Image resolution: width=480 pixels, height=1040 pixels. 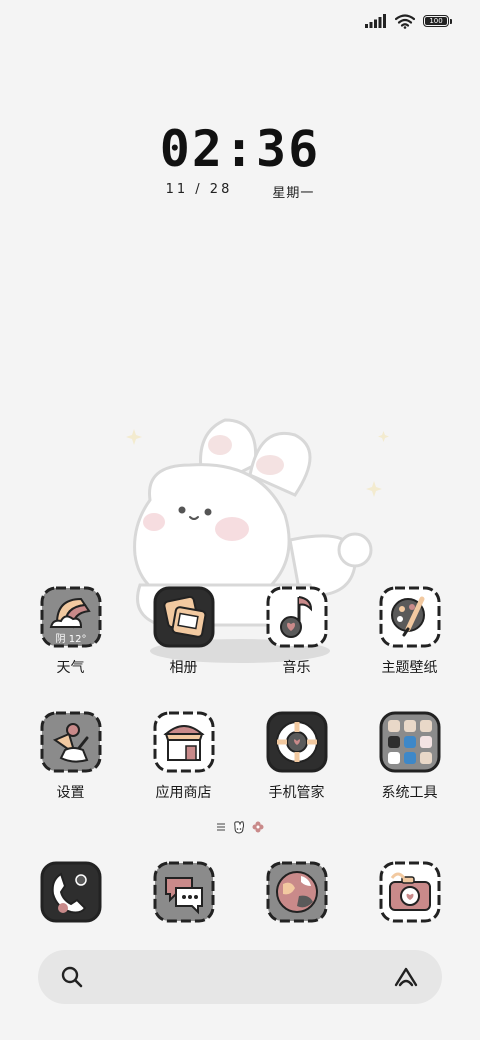 I want to click on hamburger-page-icon, so click(x=221, y=827).